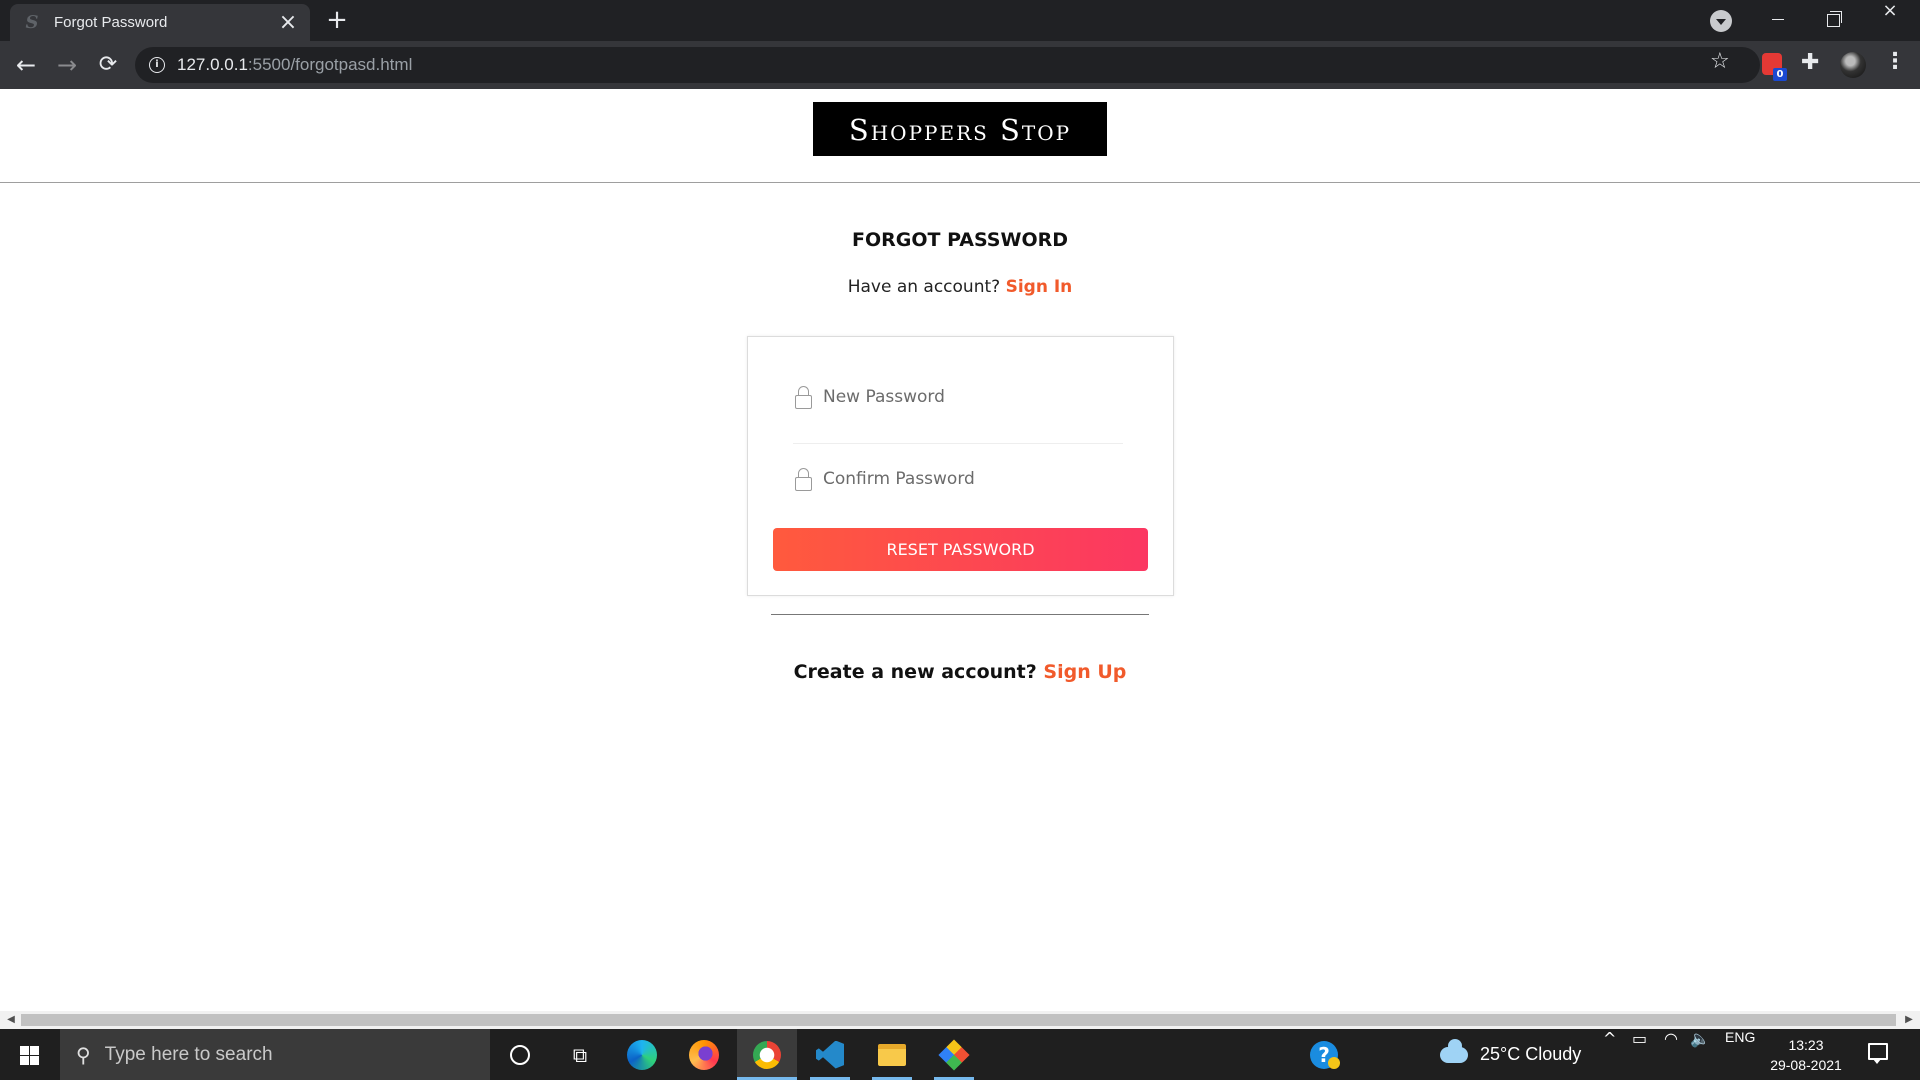 This screenshot has height=1080, width=1920. What do you see at coordinates (111, 22) in the screenshot?
I see `tab-title: Forgot Password` at bounding box center [111, 22].